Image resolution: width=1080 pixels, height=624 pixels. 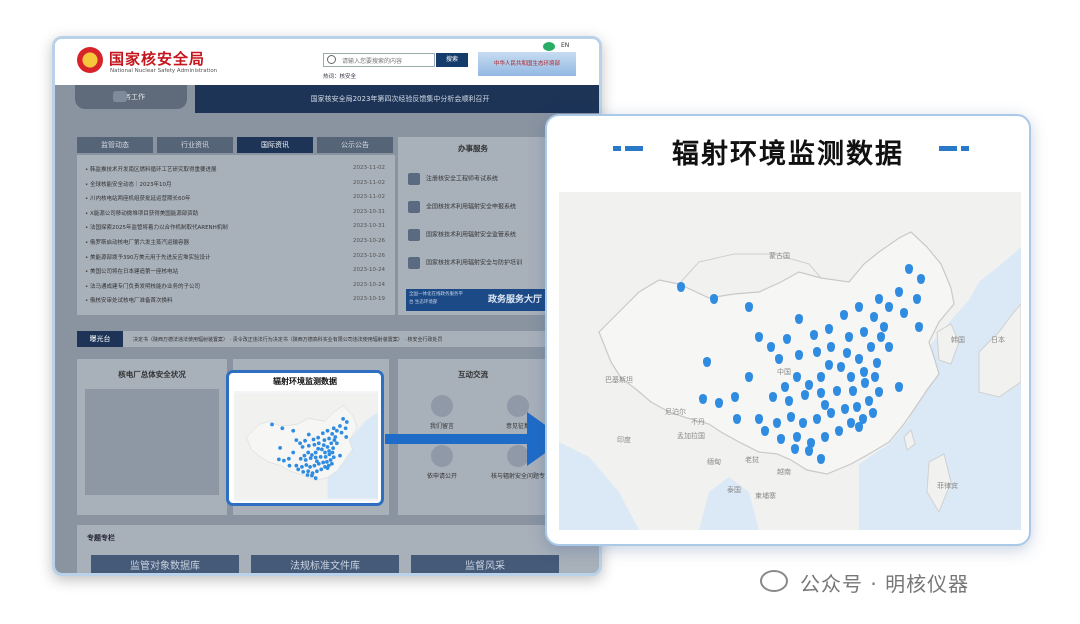 What do you see at coordinates (485, 564) in the screenshot?
I see `topic-card: 监督风采` at bounding box center [485, 564].